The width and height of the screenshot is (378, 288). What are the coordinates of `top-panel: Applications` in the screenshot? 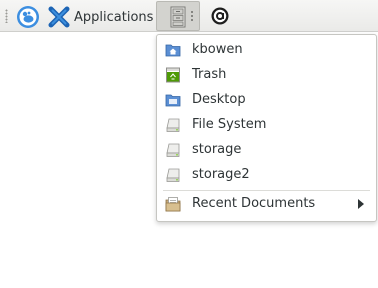 It's located at (189, 16).